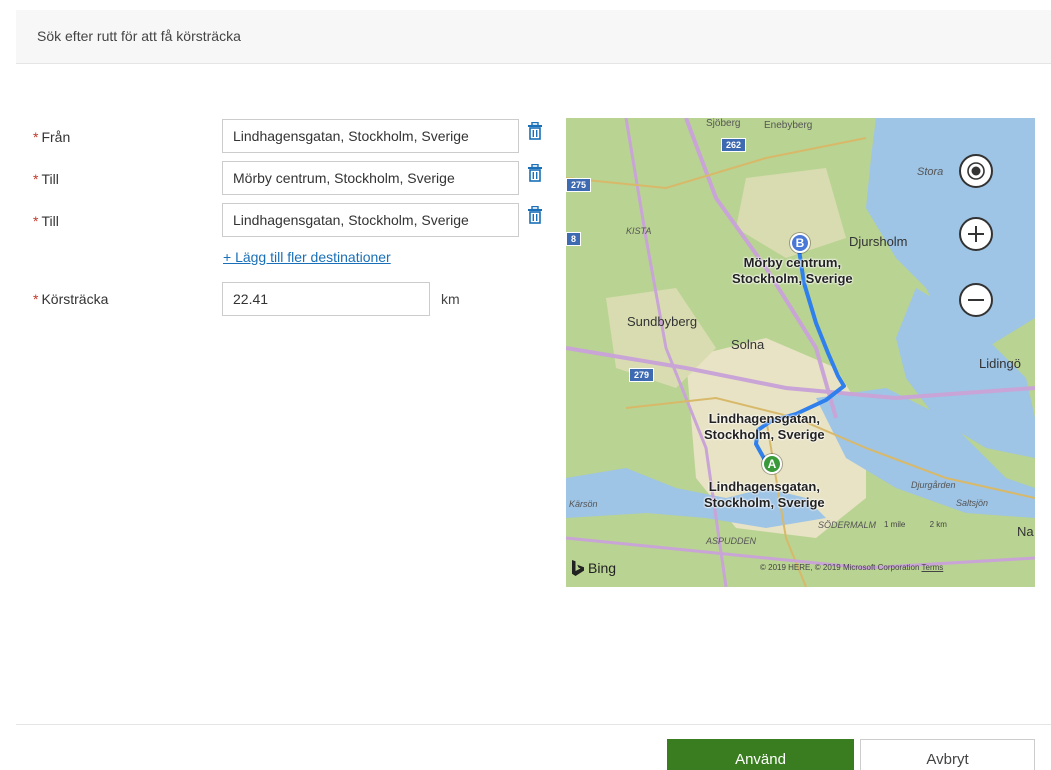 The image size is (1051, 770). Describe the element at coordinates (764, 418) in the screenshot. I see `map-place-a-upper-line1: Lindhagensgatan,` at that location.